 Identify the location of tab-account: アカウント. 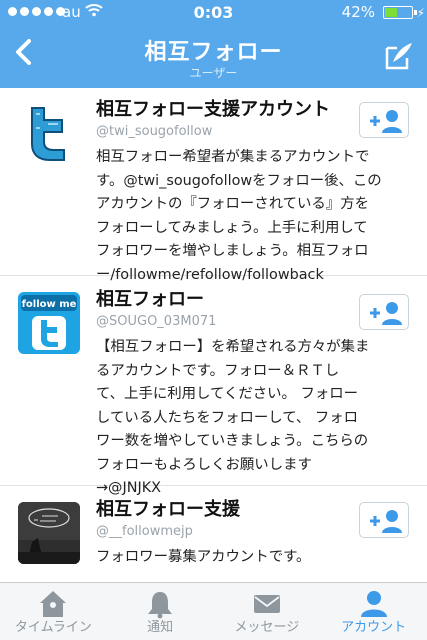
(373, 611).